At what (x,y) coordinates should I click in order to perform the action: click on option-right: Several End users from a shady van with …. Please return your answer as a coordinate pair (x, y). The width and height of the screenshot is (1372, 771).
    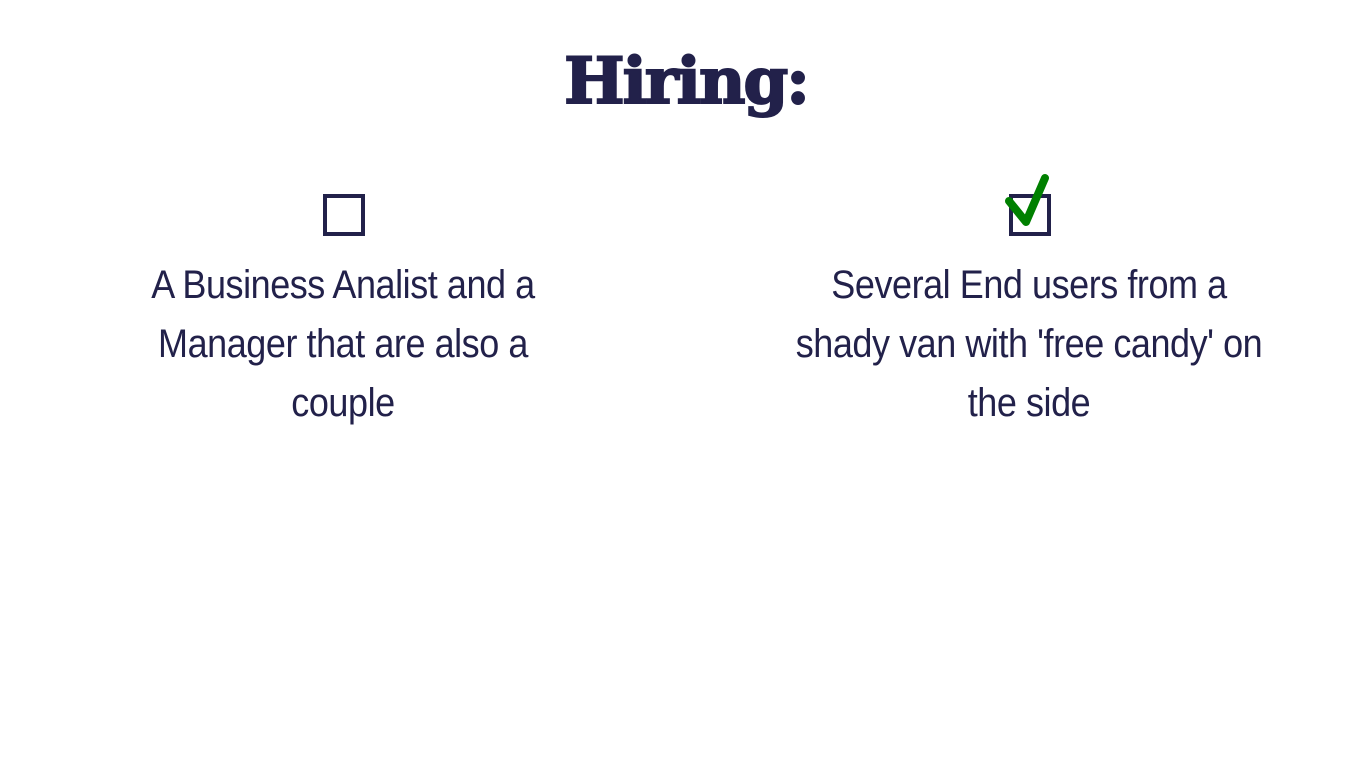
    Looking at the image, I should click on (1029, 303).